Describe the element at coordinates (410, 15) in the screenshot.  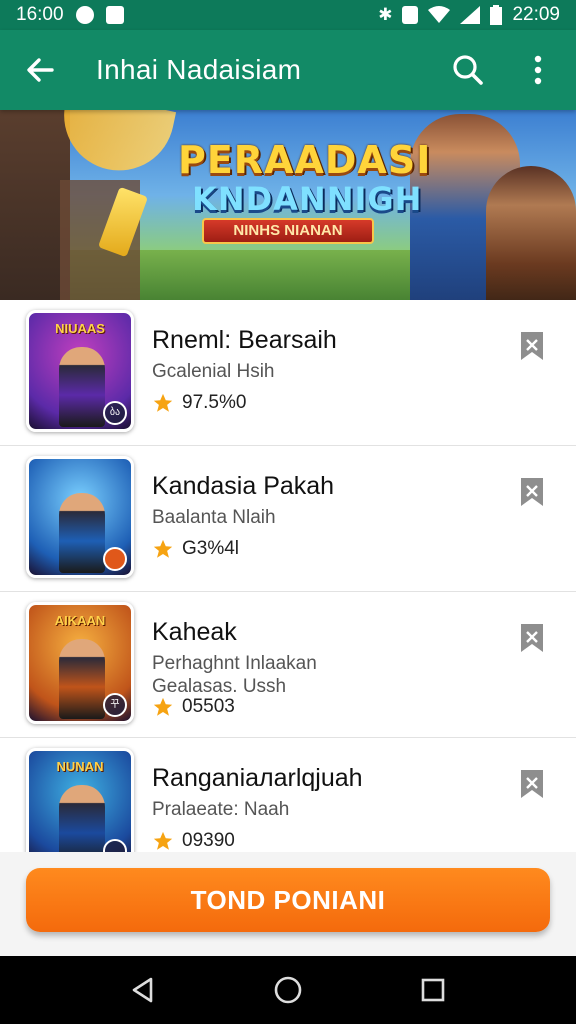
I see `nfc-icon` at that location.